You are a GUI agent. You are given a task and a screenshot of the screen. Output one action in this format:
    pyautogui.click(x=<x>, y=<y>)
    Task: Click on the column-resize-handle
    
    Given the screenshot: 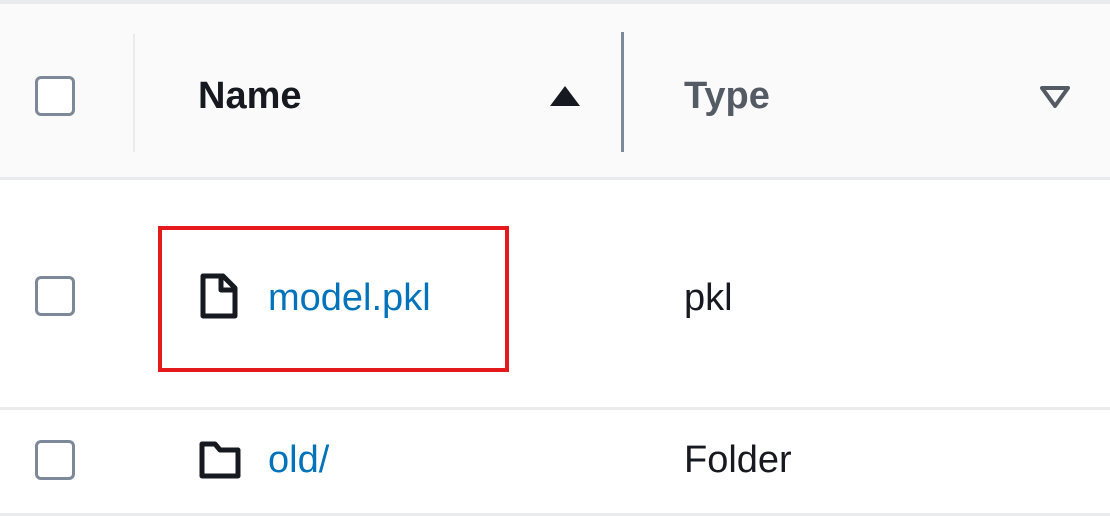 What is the action you would take?
    pyautogui.click(x=622, y=92)
    